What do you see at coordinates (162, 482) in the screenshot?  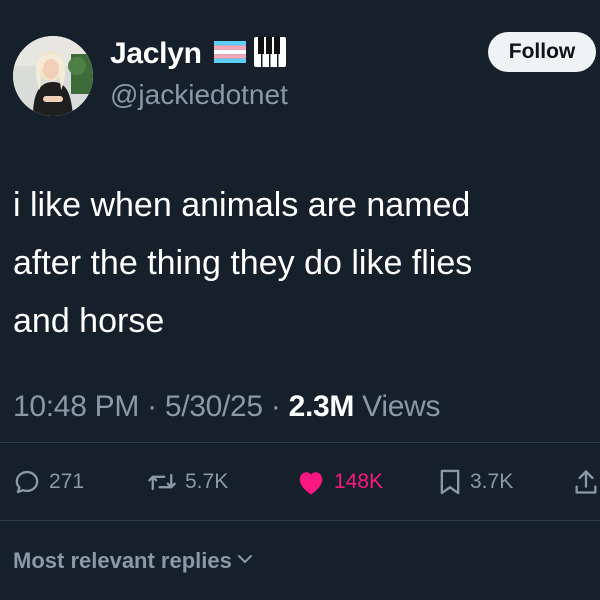 I see `repost-icon` at bounding box center [162, 482].